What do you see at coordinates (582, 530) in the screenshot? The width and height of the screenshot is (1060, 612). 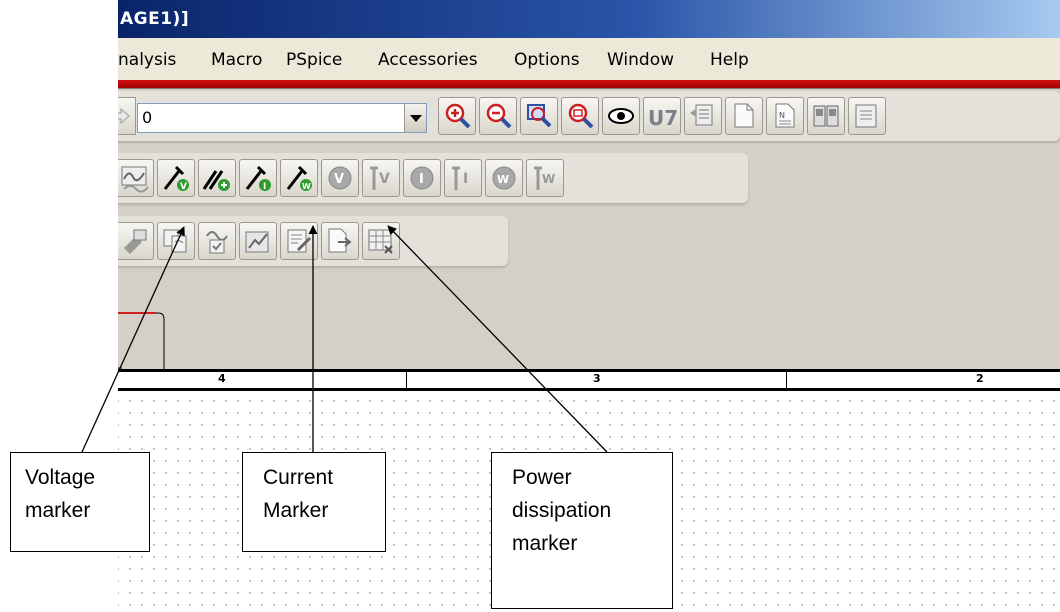 I see `power-dissipation-marker-callout: Power dissipation marker` at bounding box center [582, 530].